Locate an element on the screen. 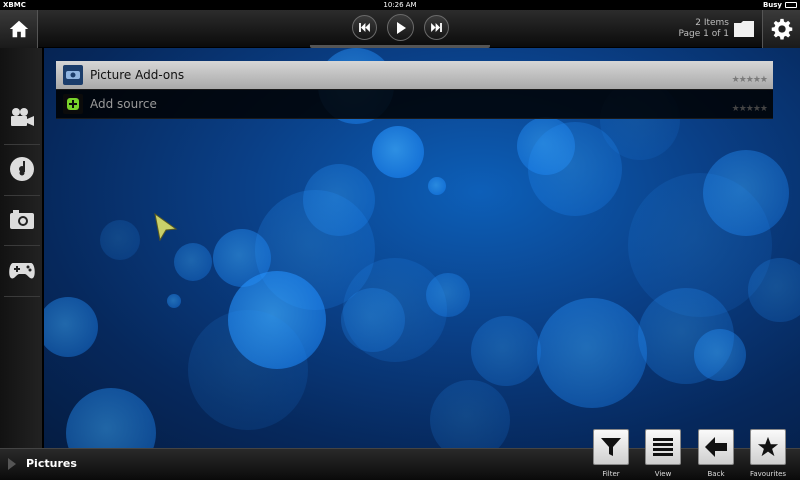  add-source-icon is located at coordinates (73, 104).